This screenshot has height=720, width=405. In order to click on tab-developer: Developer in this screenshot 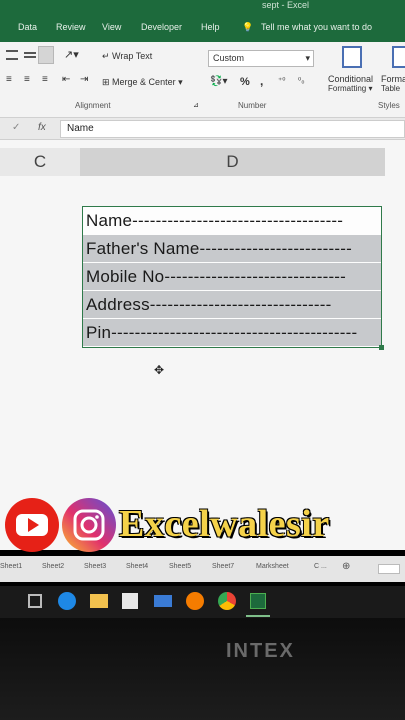, I will do `click(161, 27)`.